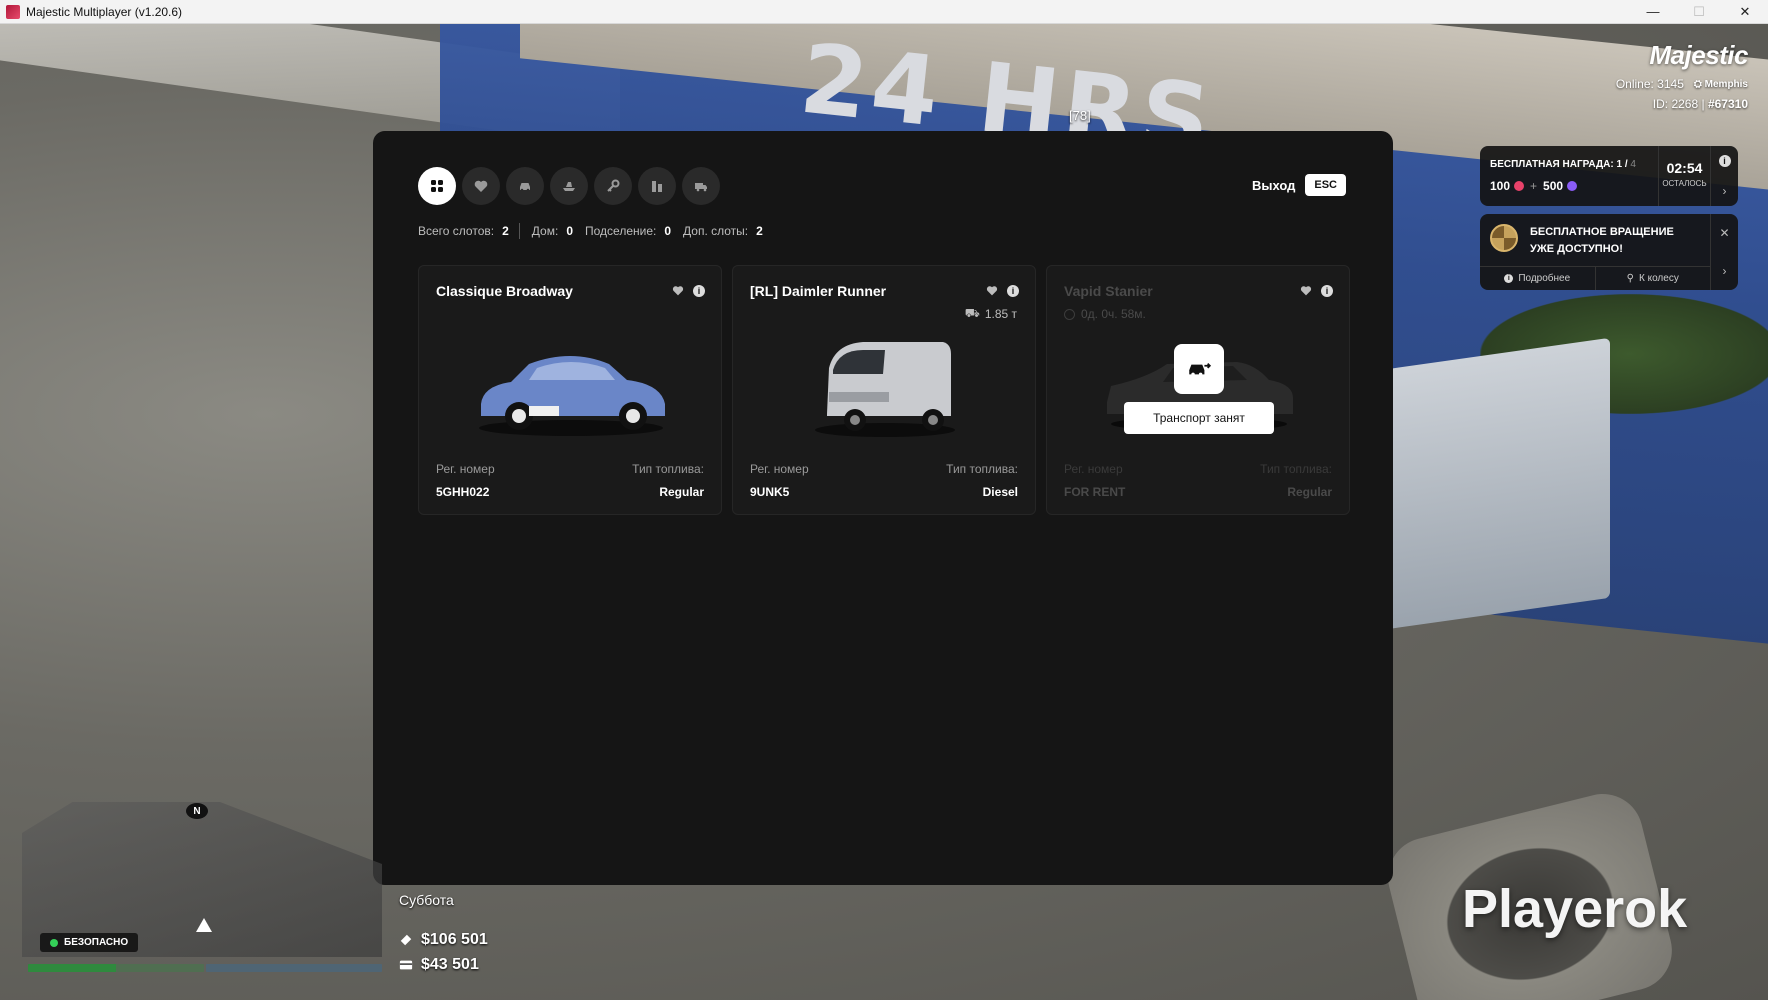 This screenshot has height=1000, width=1768. I want to click on spin-title: БЕСПЛАТНОЕ ВРАЩЕНИЕ УЖЕ ДОСТУПНО!, so click(1602, 240).